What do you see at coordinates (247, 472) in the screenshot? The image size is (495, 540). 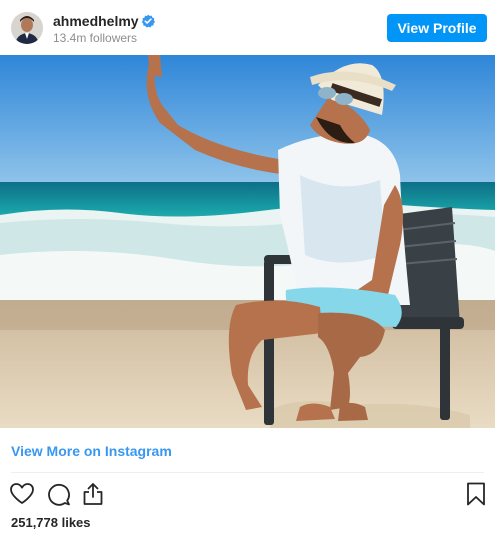 I see `divider` at bounding box center [247, 472].